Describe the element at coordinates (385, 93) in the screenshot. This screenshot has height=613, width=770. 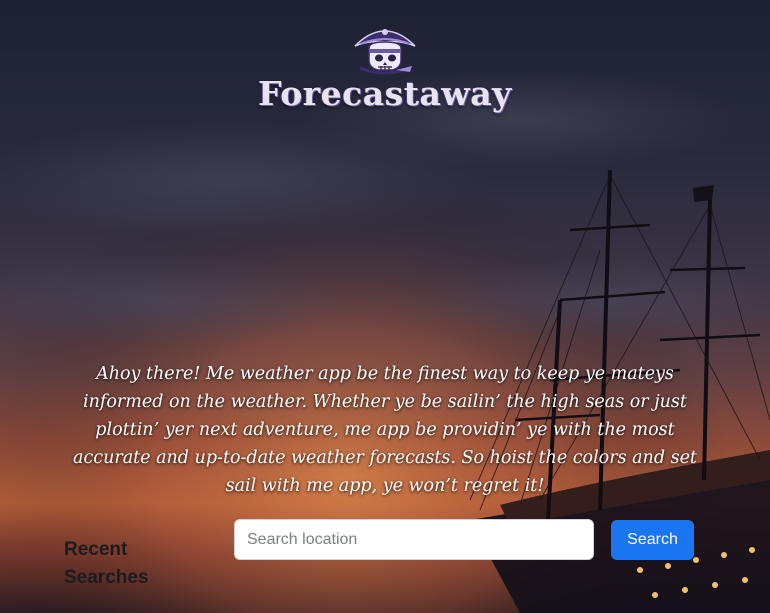
I see `brand-name: Forecastaway` at that location.